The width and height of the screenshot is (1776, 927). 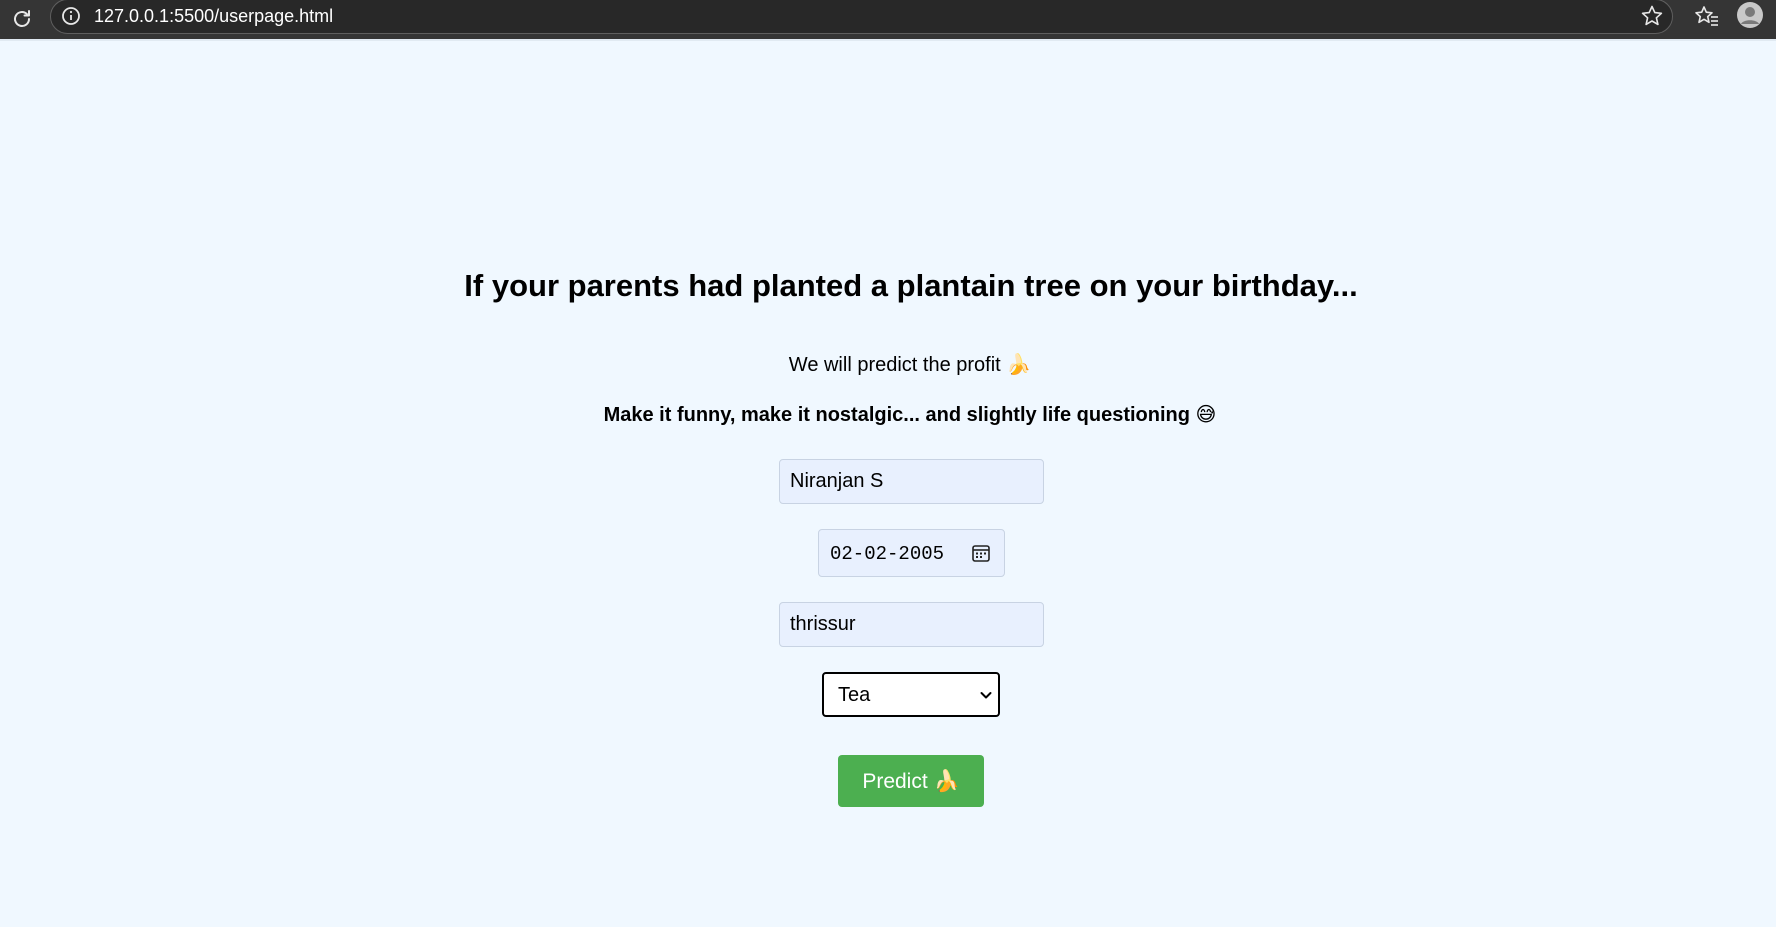 I want to click on favorites-icon, so click(x=1707, y=16).